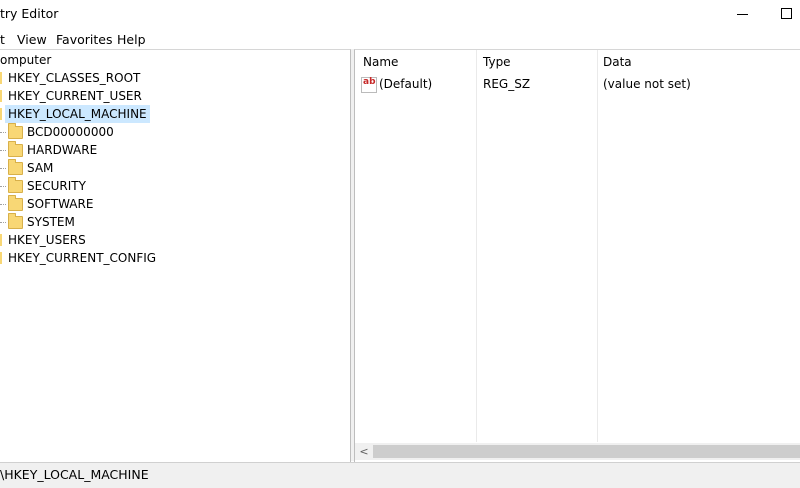 Image resolution: width=800 pixels, height=488 pixels. I want to click on menu-edit: t, so click(2, 39).